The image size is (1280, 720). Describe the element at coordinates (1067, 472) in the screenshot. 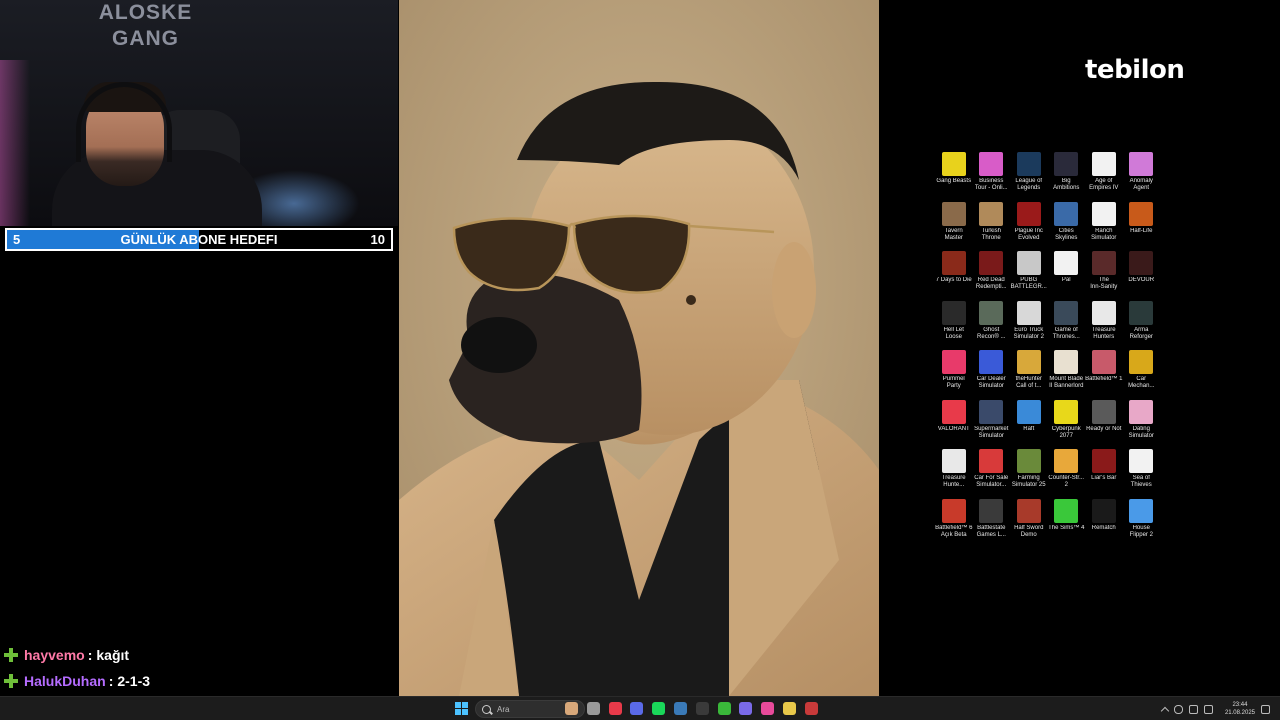

I see `desktop-shortcut: Counter-Str... 2` at that location.